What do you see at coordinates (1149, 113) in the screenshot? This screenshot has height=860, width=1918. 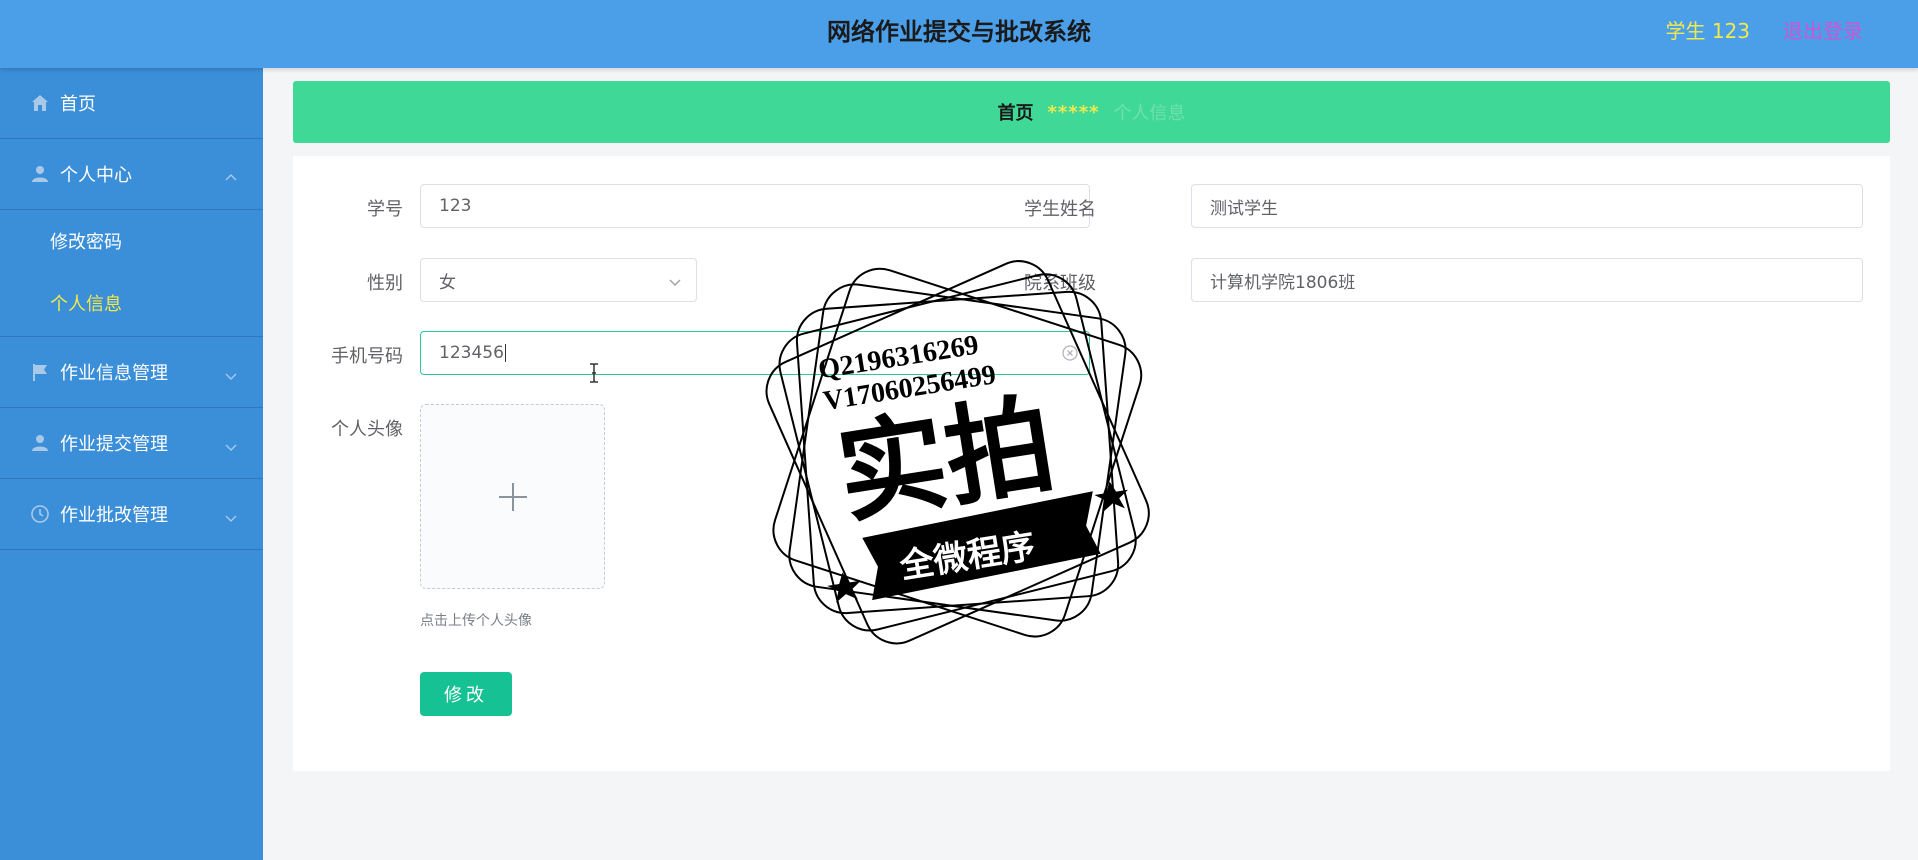 I see `breadcrumb-current: 个人信息` at bounding box center [1149, 113].